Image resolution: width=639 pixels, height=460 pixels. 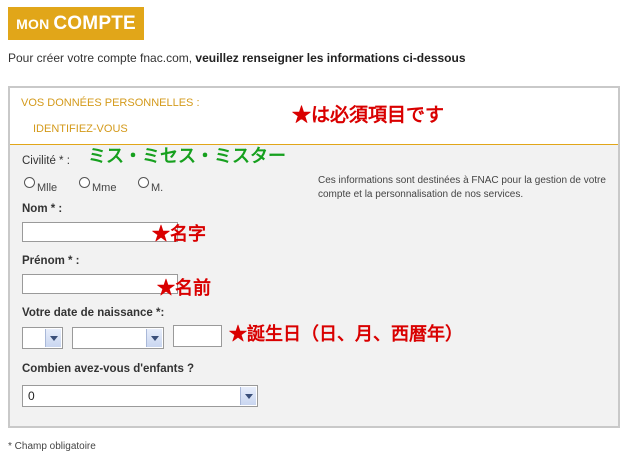 What do you see at coordinates (51, 261) in the screenshot?
I see `firstname-label: Prénom * :` at bounding box center [51, 261].